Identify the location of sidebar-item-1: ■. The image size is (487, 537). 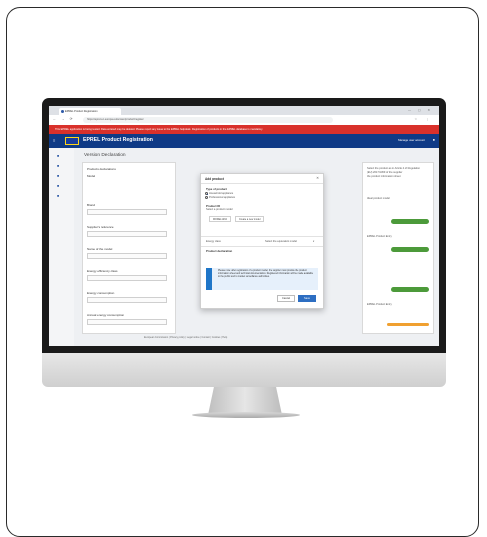
(58, 156).